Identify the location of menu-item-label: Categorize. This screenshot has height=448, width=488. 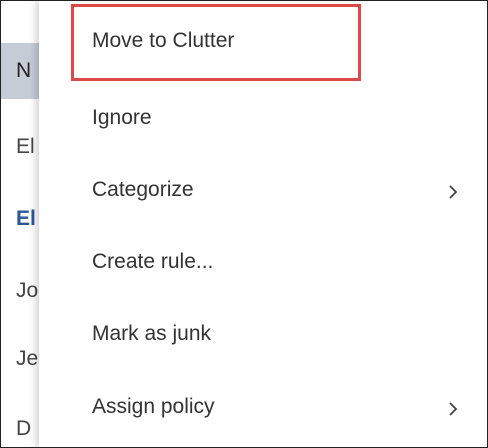
(143, 189).